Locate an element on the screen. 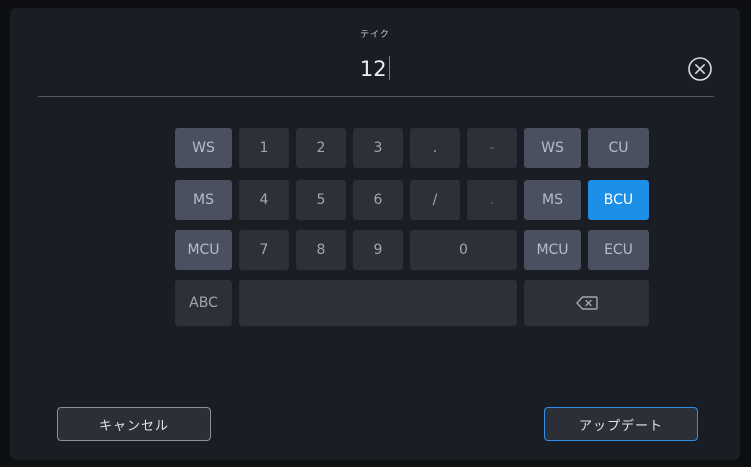 This screenshot has height=467, width=751. circle-x-icon is located at coordinates (700, 69).